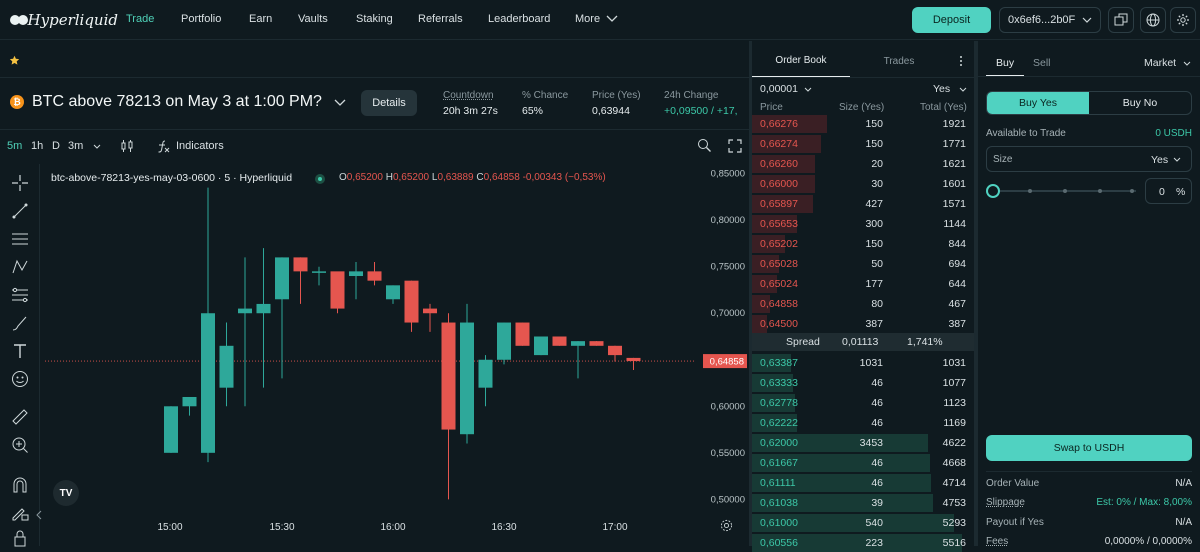 The width and height of the screenshot is (1200, 552). What do you see at coordinates (863, 323) in the screenshot?
I see `ask-row: 0,64500 387 387` at bounding box center [863, 323].